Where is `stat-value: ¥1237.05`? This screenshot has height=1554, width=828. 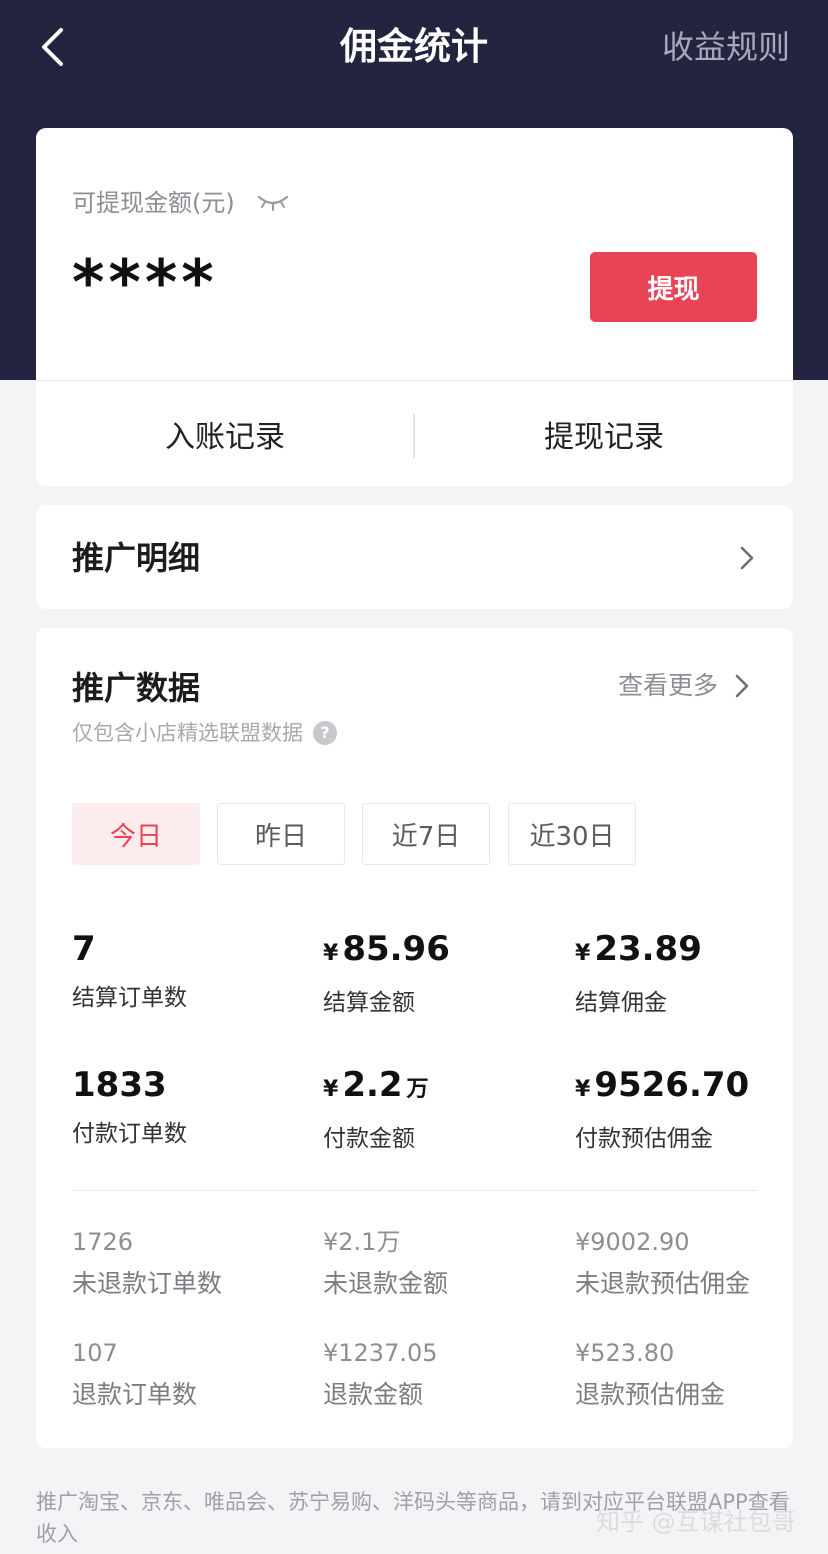 stat-value: ¥1237.05 is located at coordinates (380, 1353).